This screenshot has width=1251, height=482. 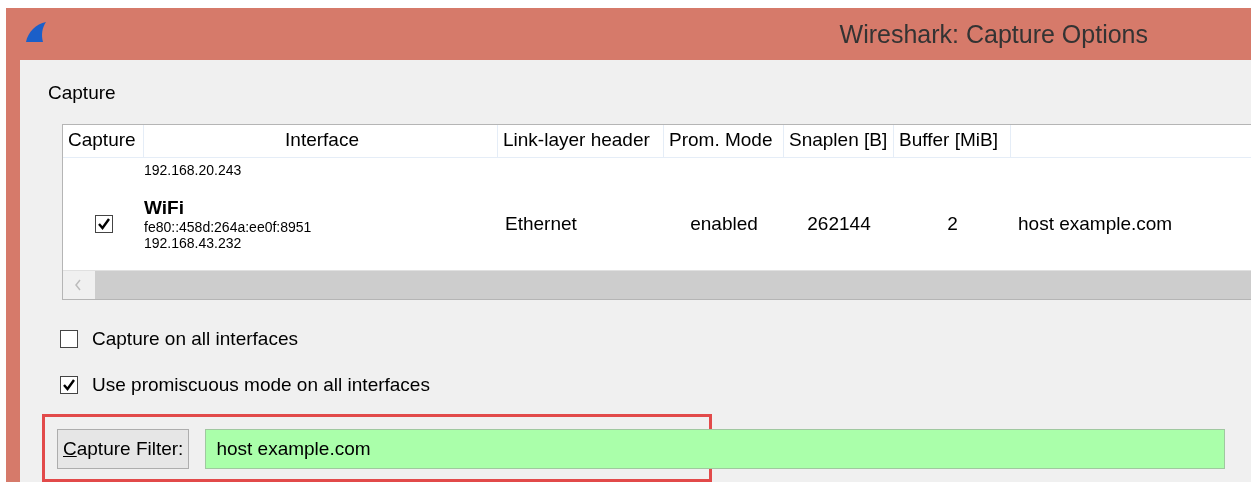 What do you see at coordinates (993, 34) in the screenshot?
I see `window-title: Wireshark: Capture Options` at bounding box center [993, 34].